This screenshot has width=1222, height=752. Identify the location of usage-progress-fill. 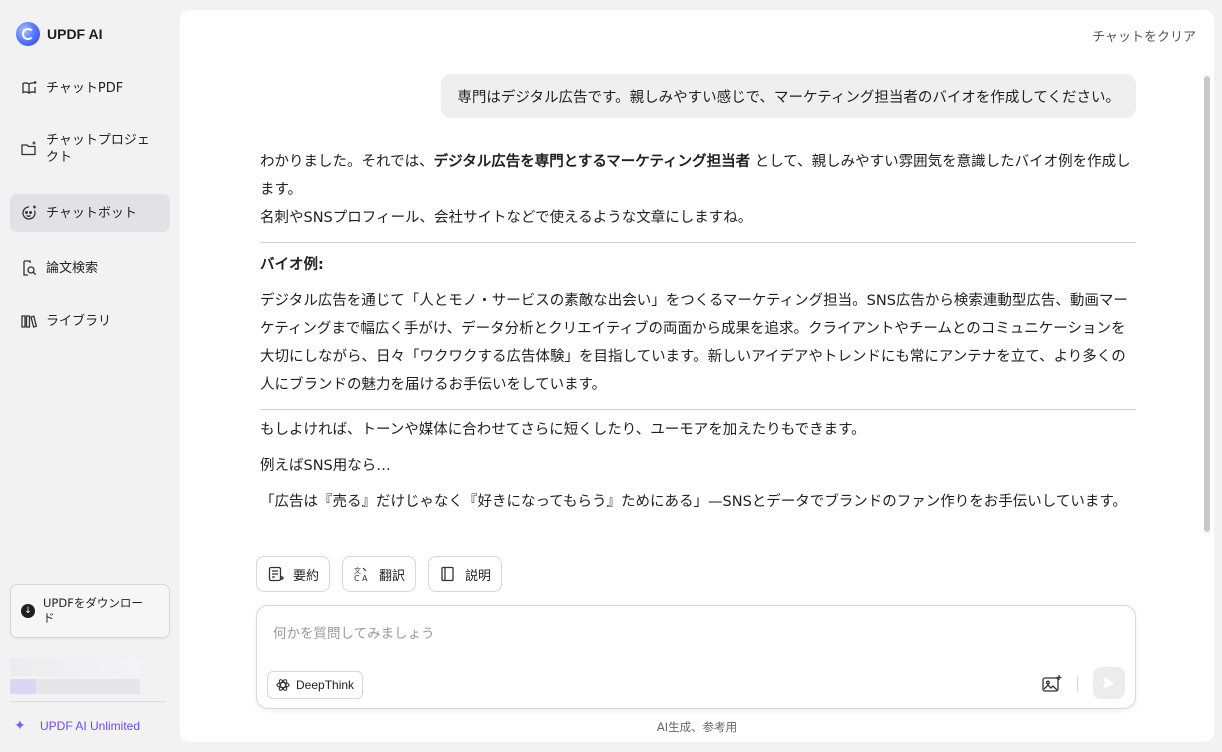
(23, 686).